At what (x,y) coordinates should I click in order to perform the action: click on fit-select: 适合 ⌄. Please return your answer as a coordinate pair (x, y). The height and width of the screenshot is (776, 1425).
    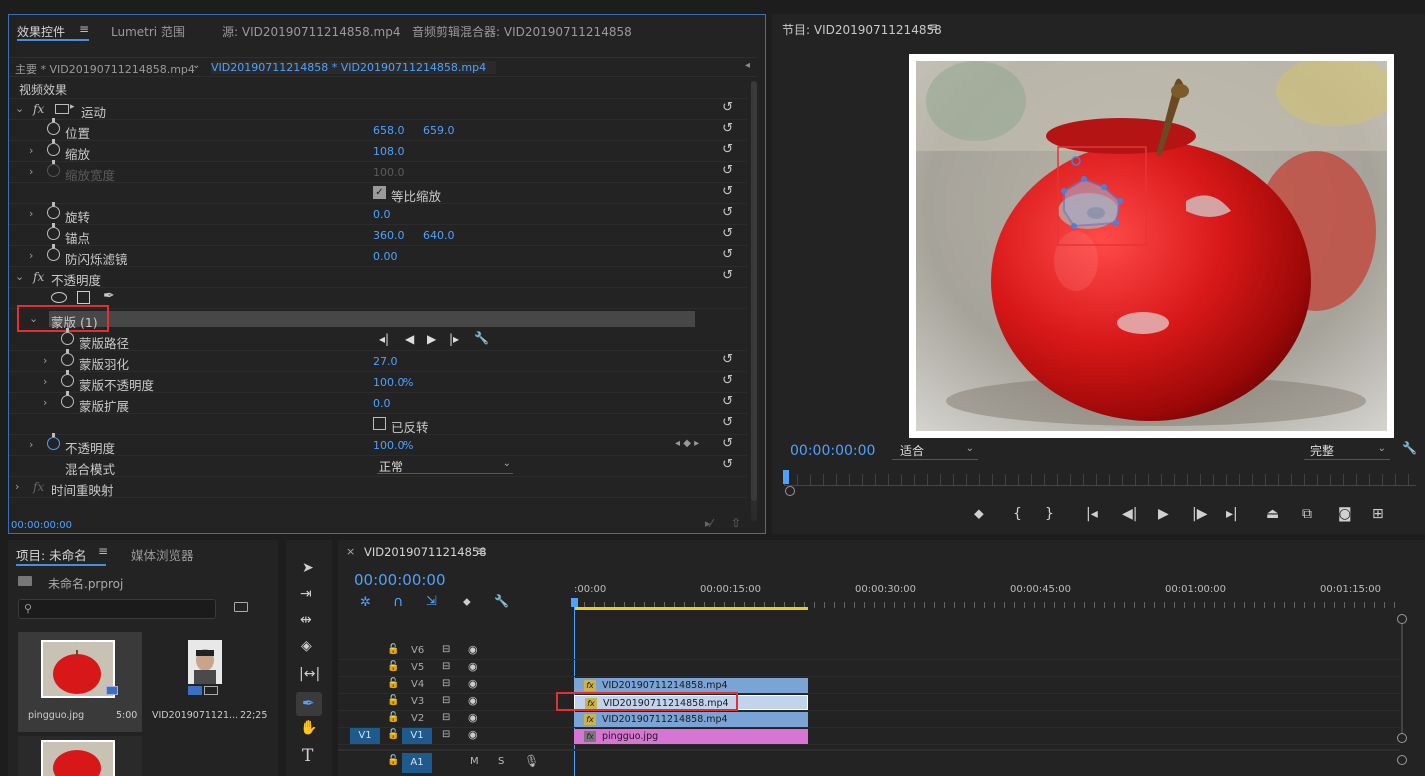
    Looking at the image, I should click on (935, 451).